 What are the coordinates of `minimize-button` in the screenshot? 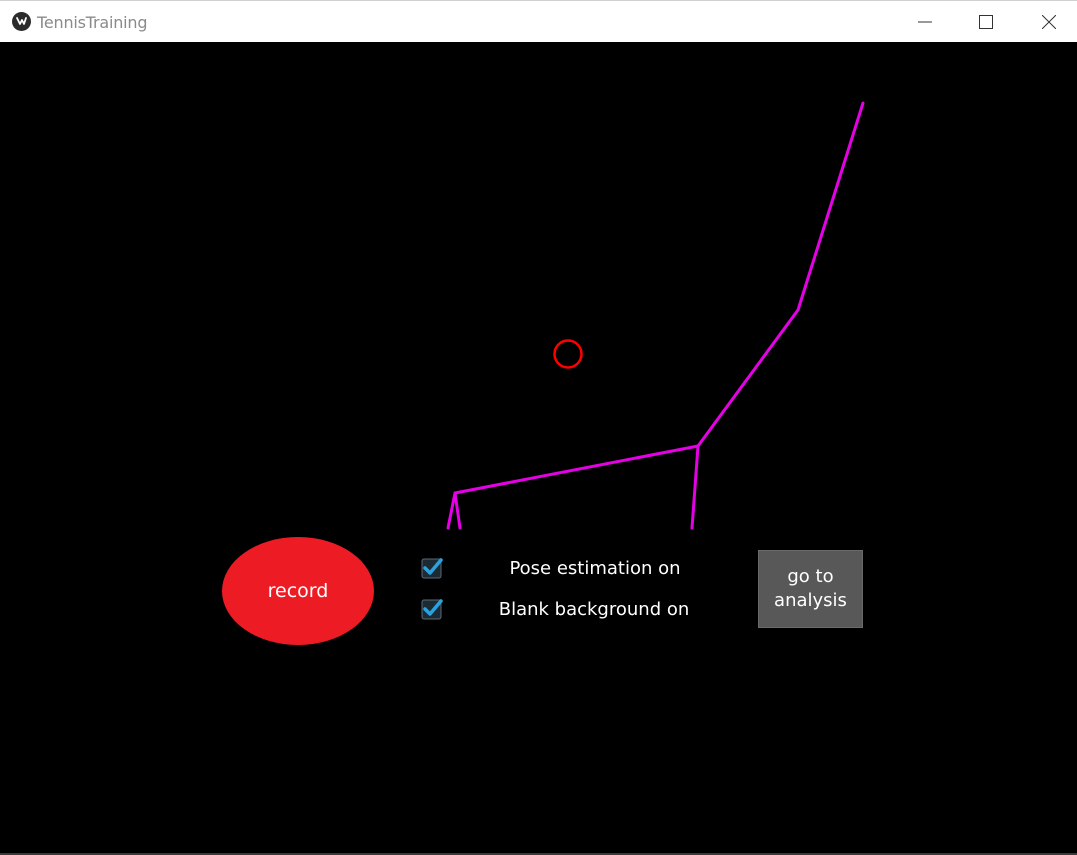 It's located at (925, 21).